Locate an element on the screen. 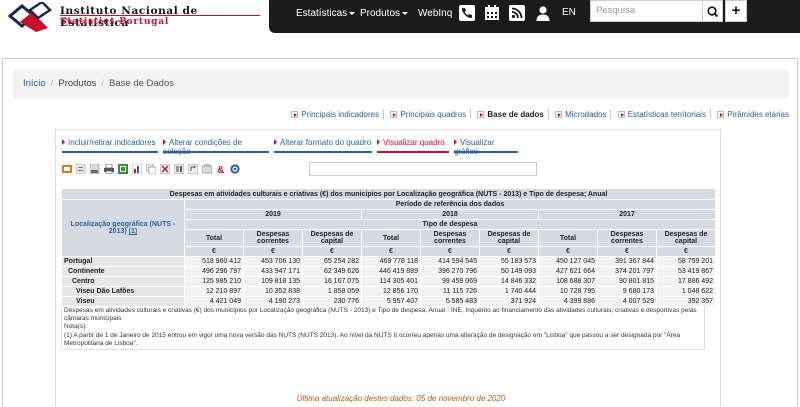  row-label: Centro is located at coordinates (123, 281).